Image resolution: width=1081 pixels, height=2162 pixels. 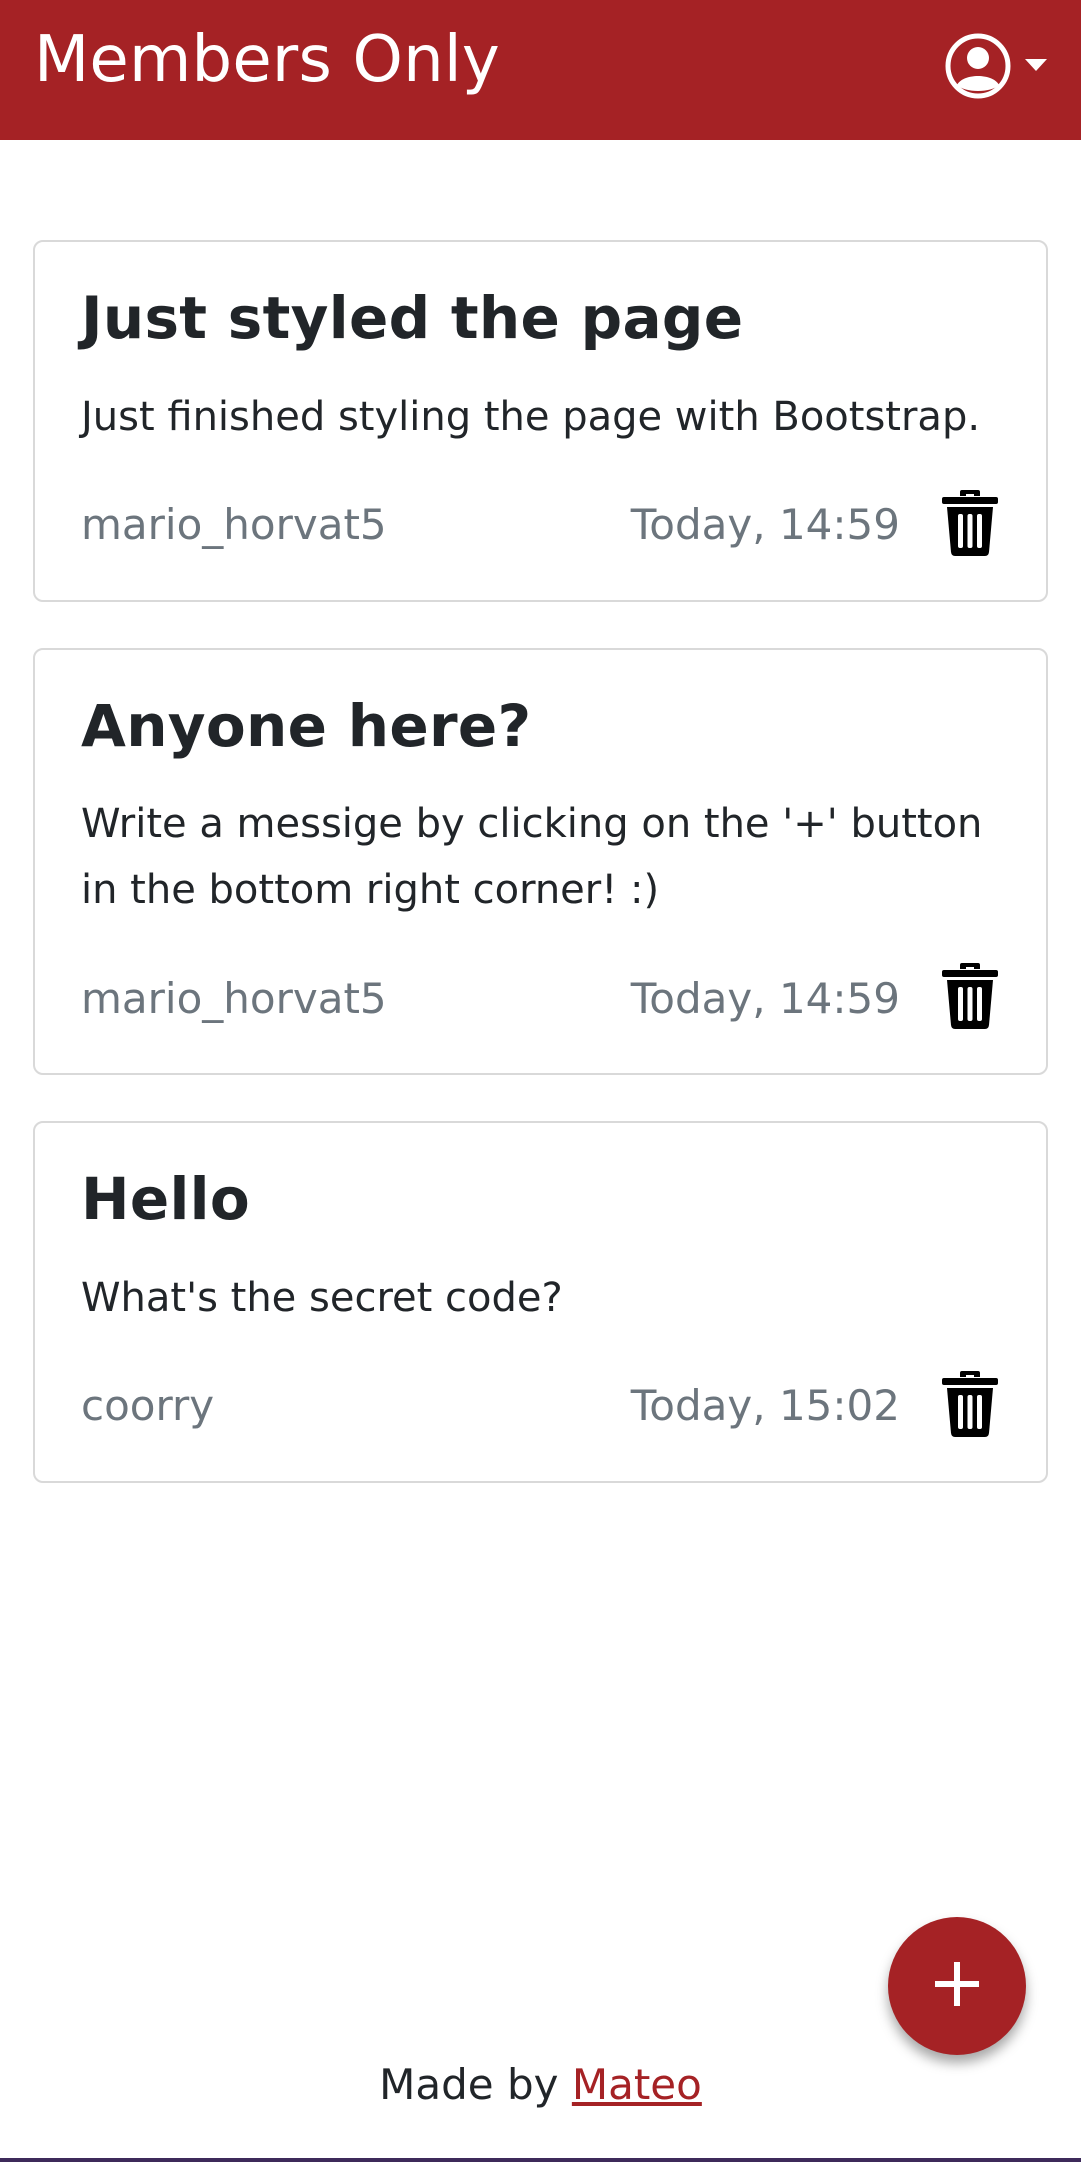 I want to click on post-author: coorry, so click(x=148, y=1406).